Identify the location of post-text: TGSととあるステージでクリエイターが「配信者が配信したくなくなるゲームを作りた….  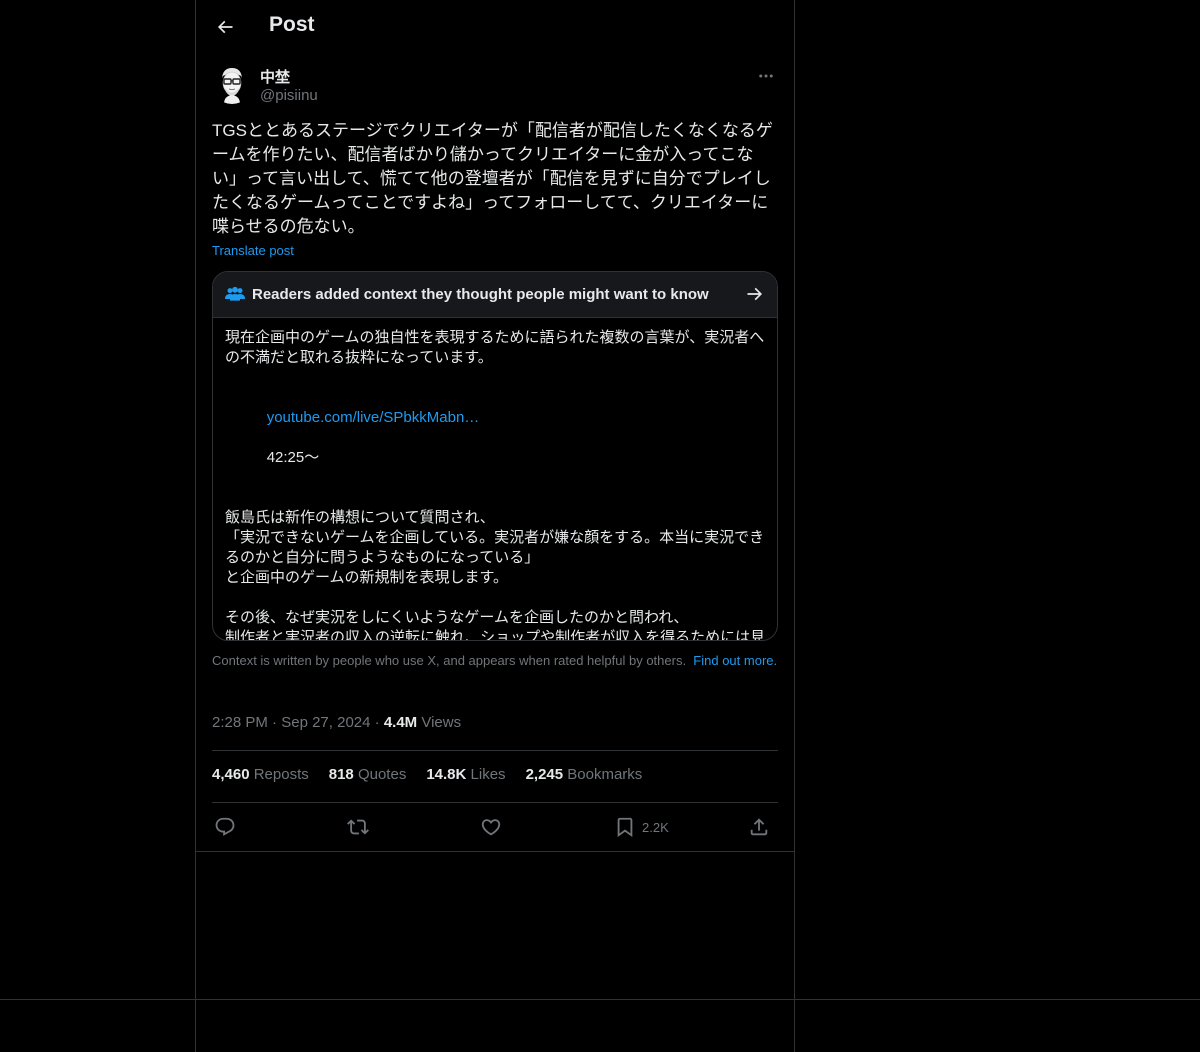
(492, 178).